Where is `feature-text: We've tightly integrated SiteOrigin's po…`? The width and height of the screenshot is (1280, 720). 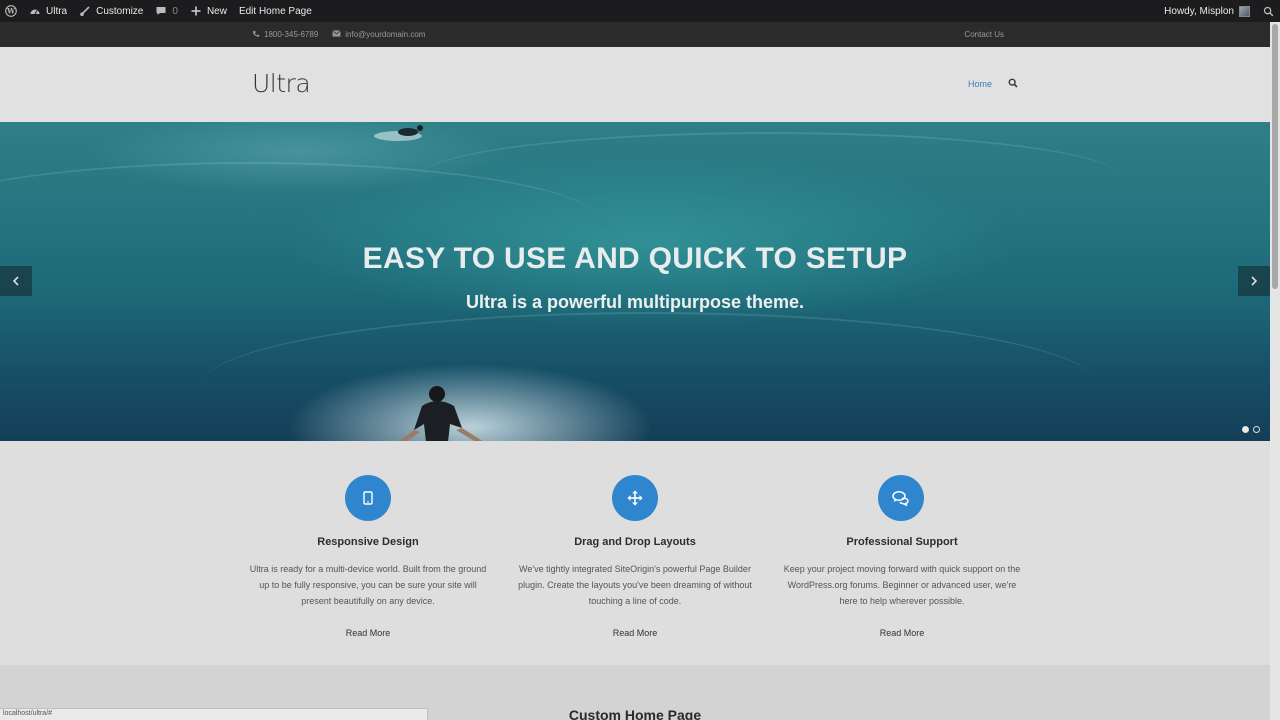
feature-text: We've tightly integrated SiteOrigin's po… is located at coordinates (635, 585).